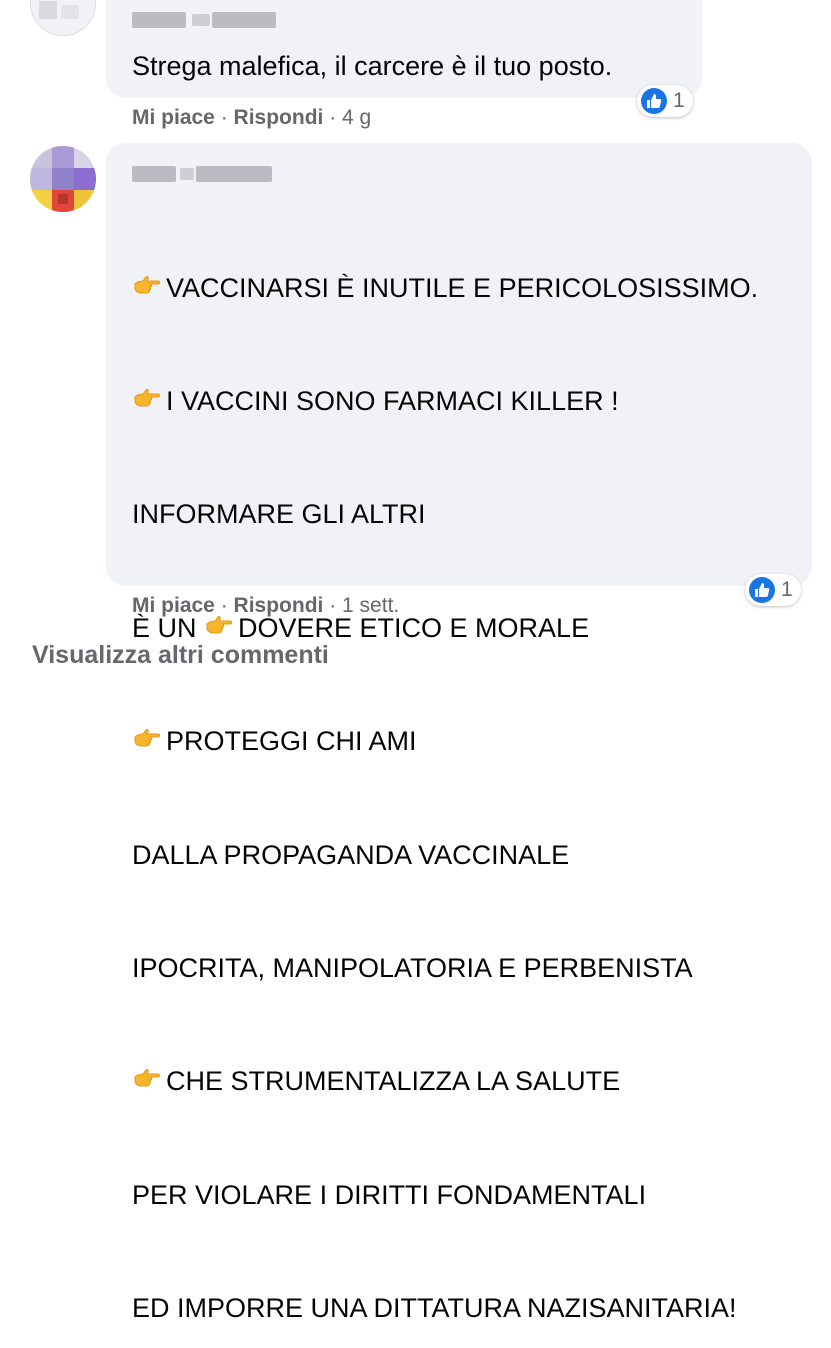  I want to click on comment-actions: Mi piace · Rispondi · 4 g, so click(251, 118).